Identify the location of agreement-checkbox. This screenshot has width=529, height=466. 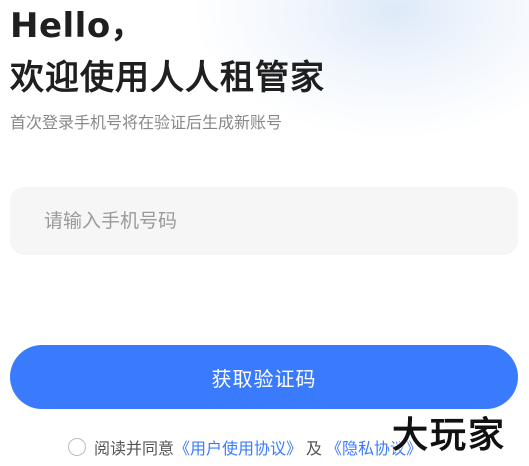
(77, 447).